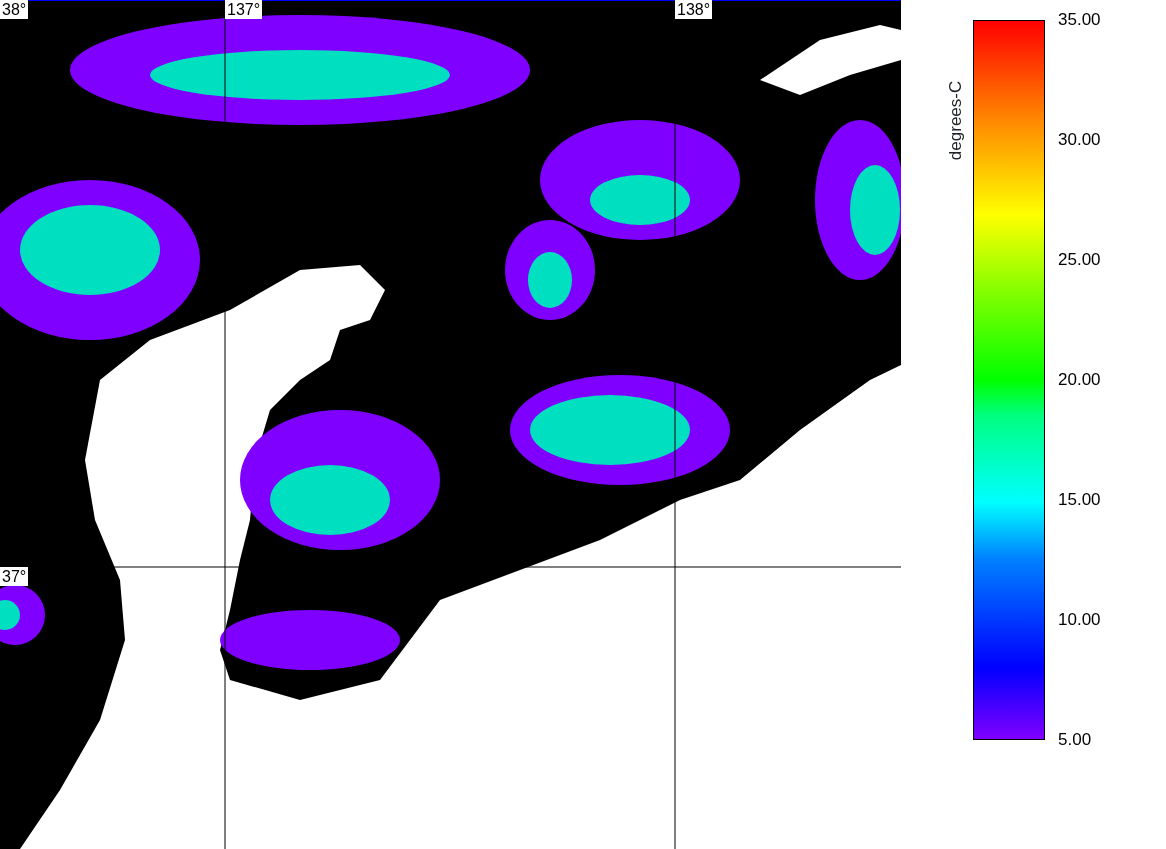  What do you see at coordinates (1079, 140) in the screenshot?
I see `scale-tick-label: 30.00` at bounding box center [1079, 140].